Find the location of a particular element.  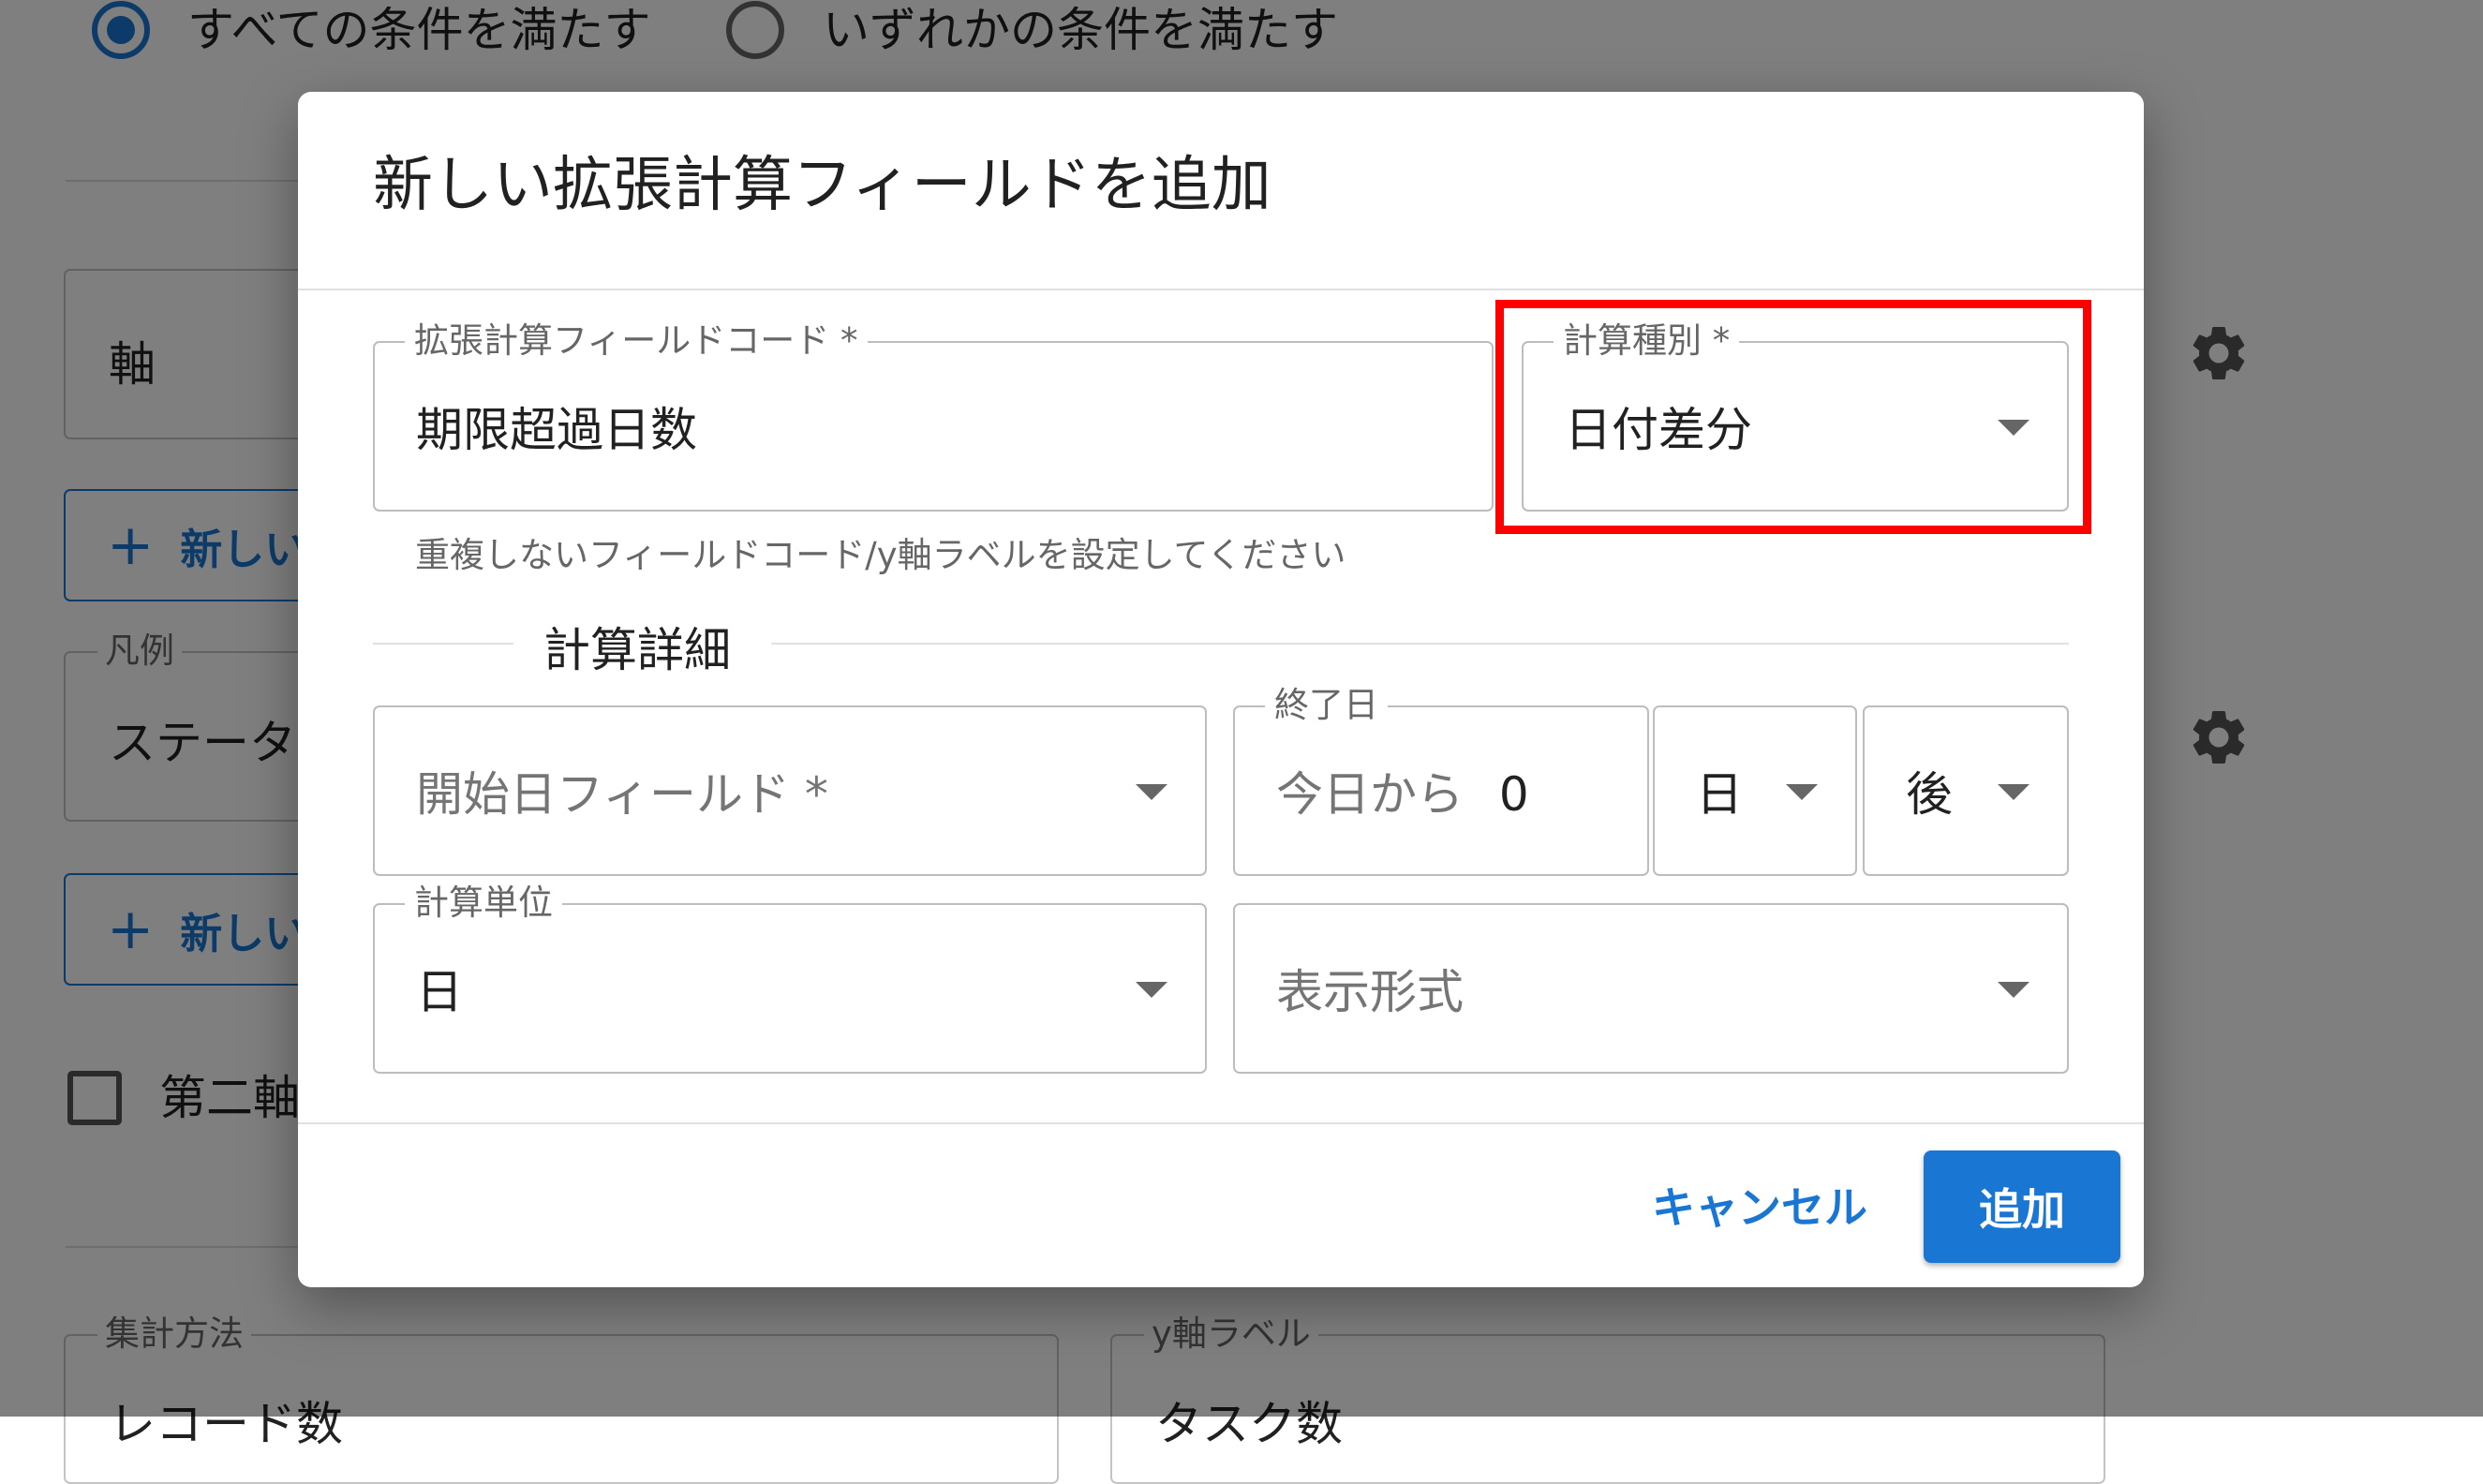

field-code-value: 期限超過日数 is located at coordinates (556, 430).